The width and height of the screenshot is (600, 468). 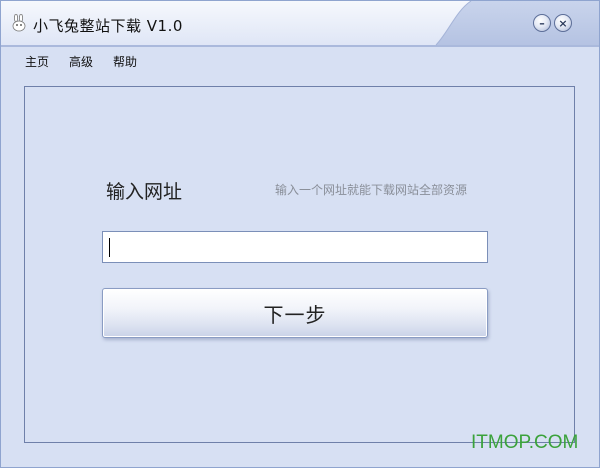 I want to click on menu-bar: 主页 高级 帮助, so click(x=81, y=62).